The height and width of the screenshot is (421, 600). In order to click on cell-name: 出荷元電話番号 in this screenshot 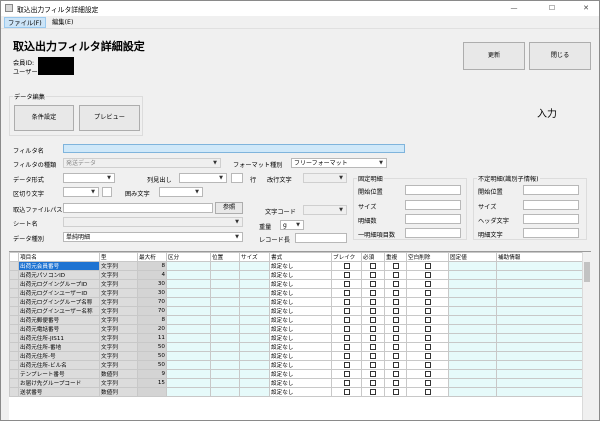, I will do `click(59, 329)`.